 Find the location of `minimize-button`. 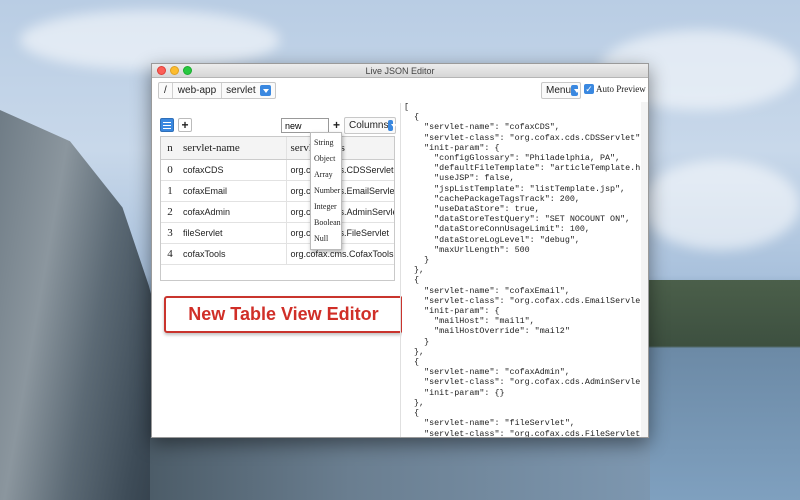

minimize-button is located at coordinates (174, 70).